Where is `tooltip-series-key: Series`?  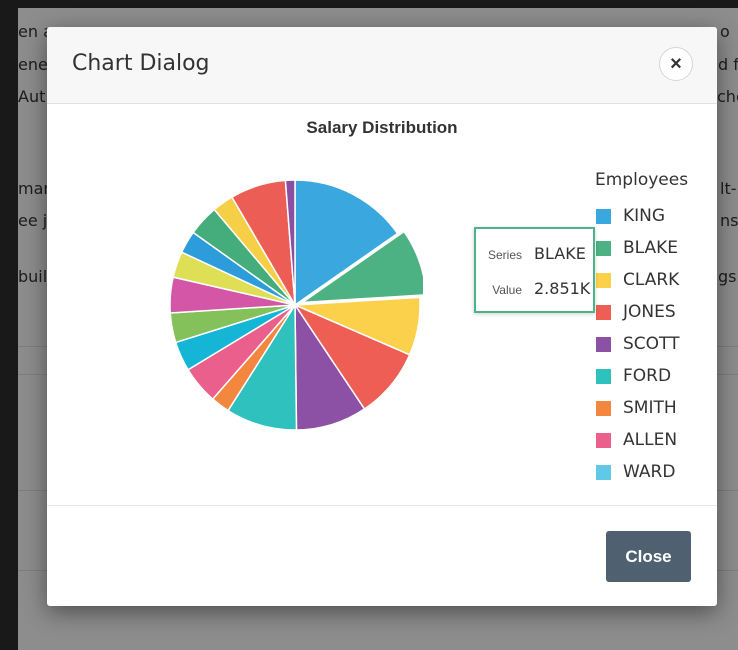 tooltip-series-key: Series is located at coordinates (504, 255).